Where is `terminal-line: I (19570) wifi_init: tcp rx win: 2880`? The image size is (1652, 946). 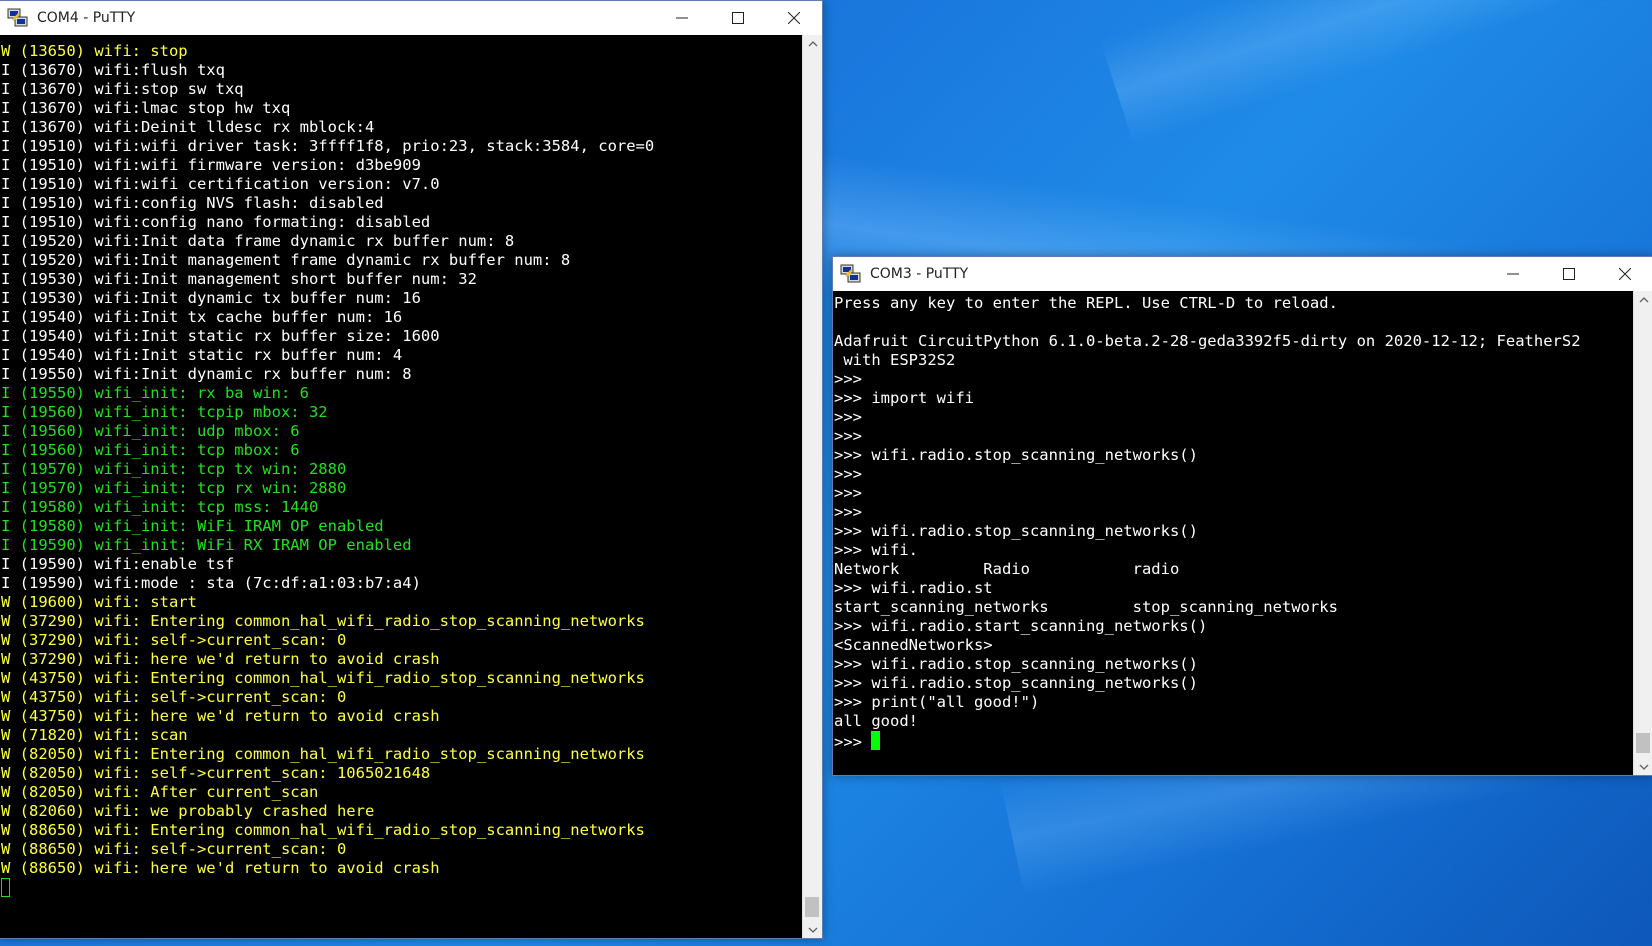
terminal-line: I (19570) wifi_init: tcp rx win: 2880 is located at coordinates (174, 488).